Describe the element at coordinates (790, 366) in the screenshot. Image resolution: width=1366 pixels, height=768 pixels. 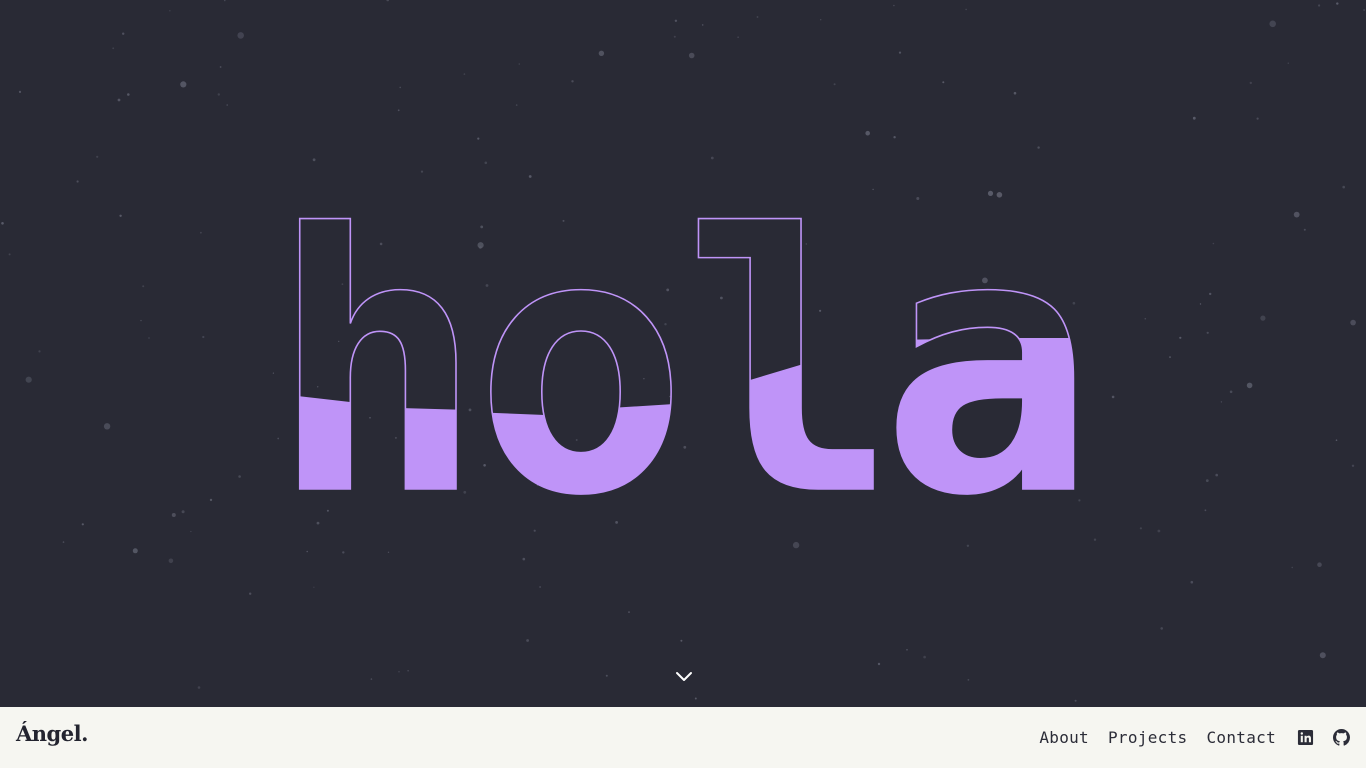
I see `svg-text: l` at that location.